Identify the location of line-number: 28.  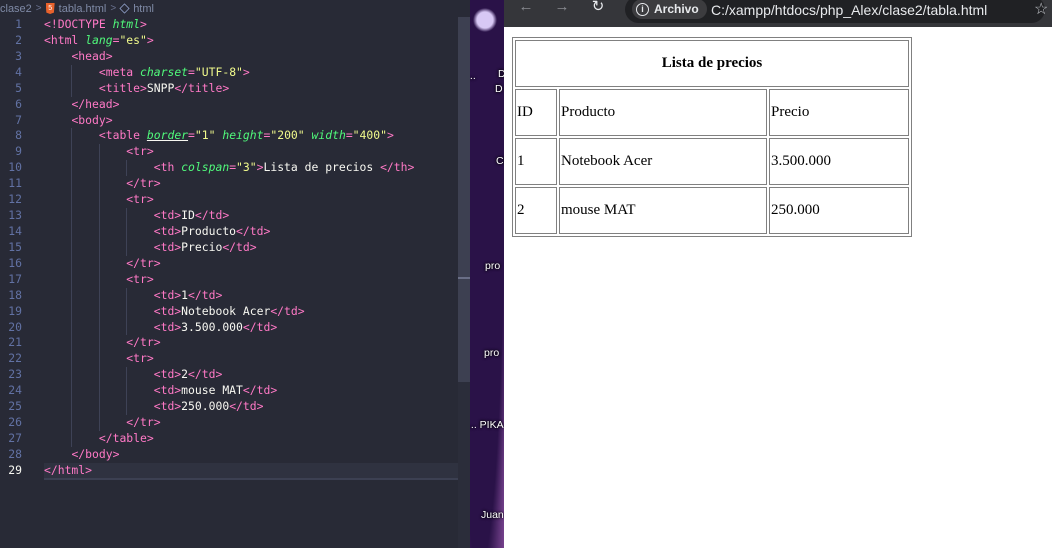
(15, 453).